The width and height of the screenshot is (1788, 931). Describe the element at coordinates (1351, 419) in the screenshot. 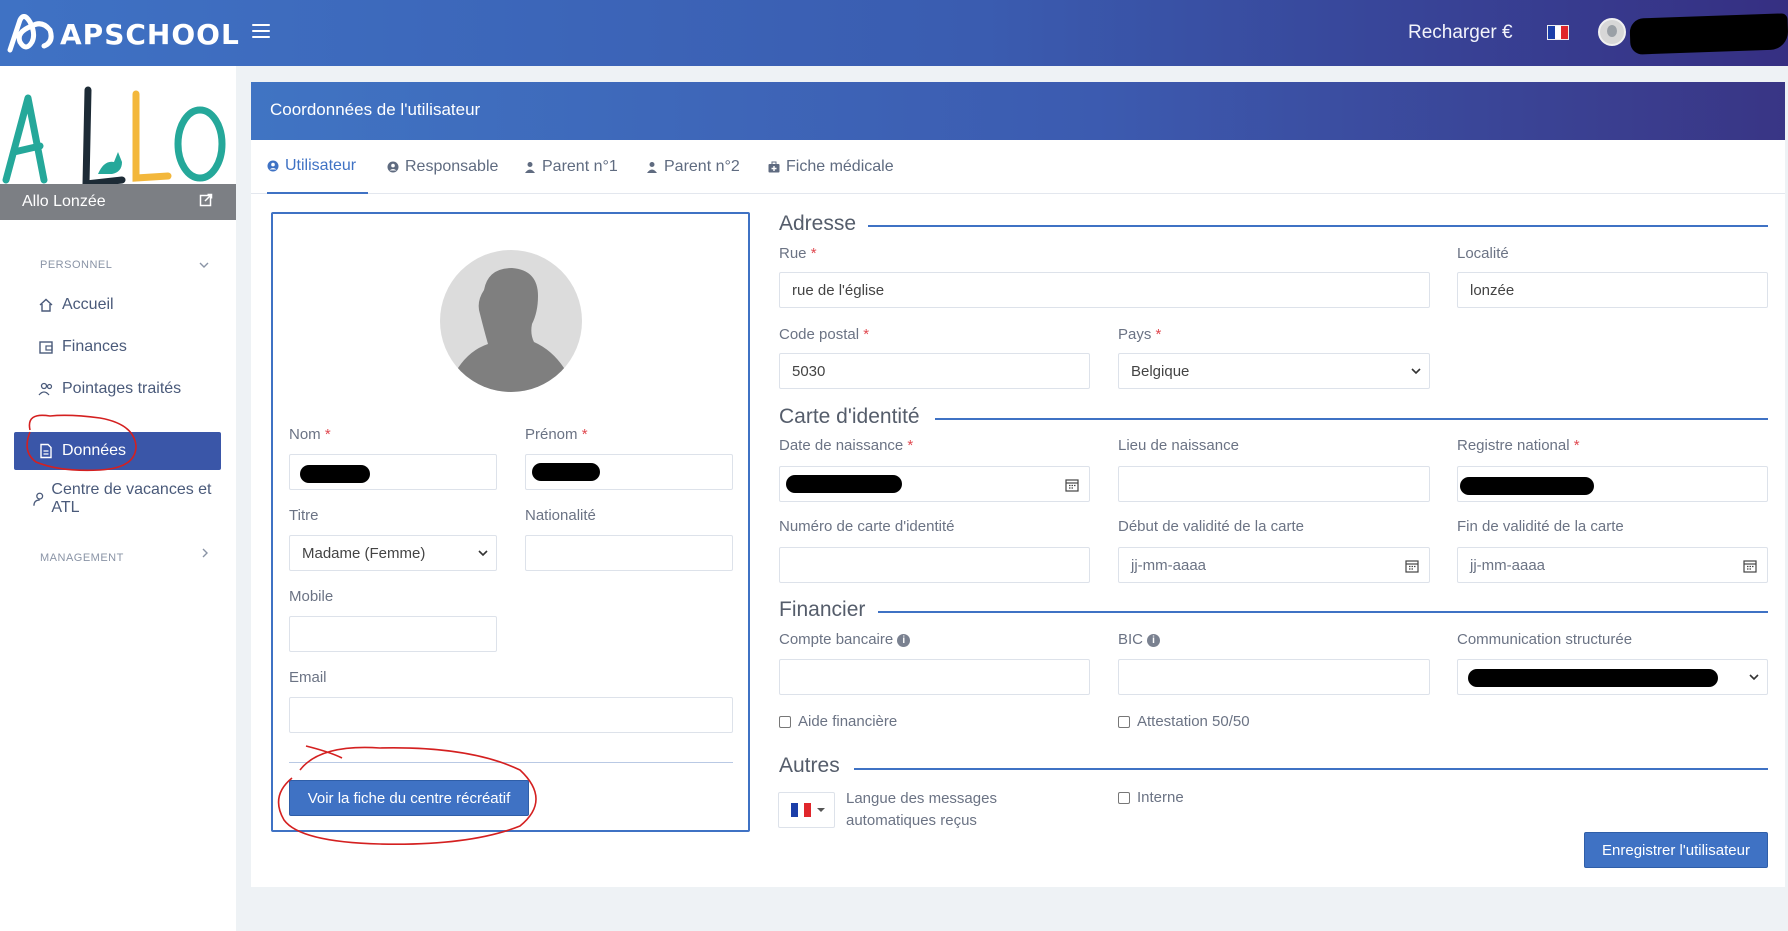

I see `section-divider` at that location.